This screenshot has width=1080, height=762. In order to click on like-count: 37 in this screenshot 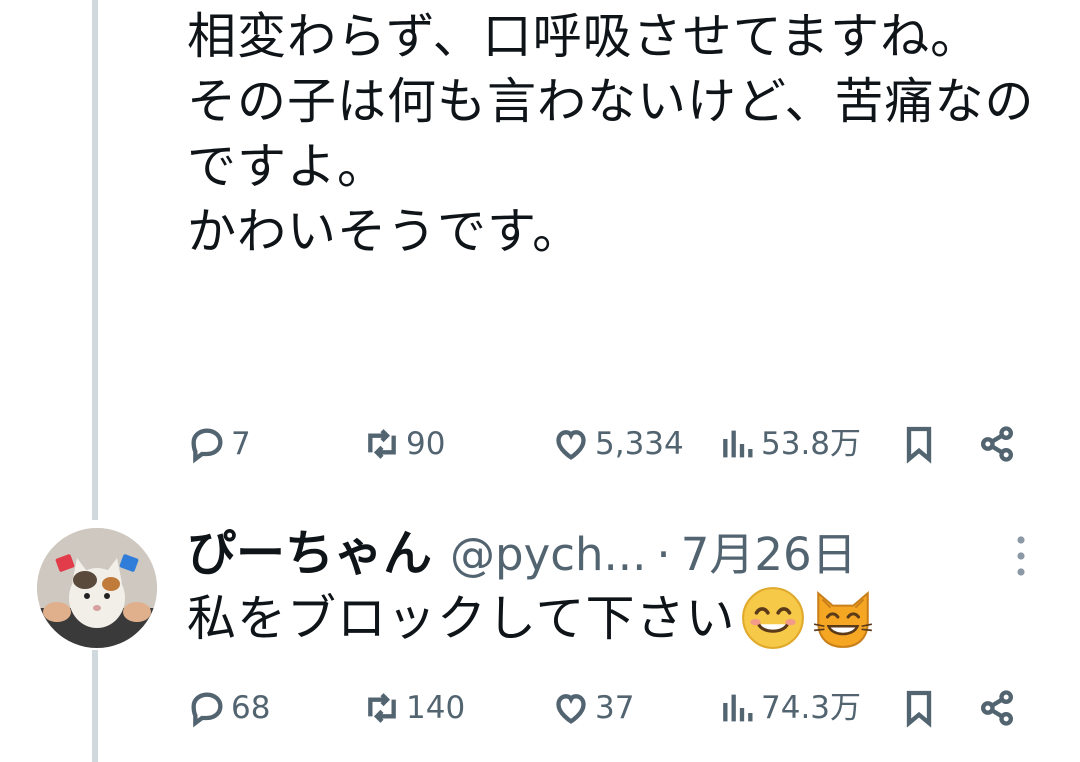, I will do `click(615, 708)`.